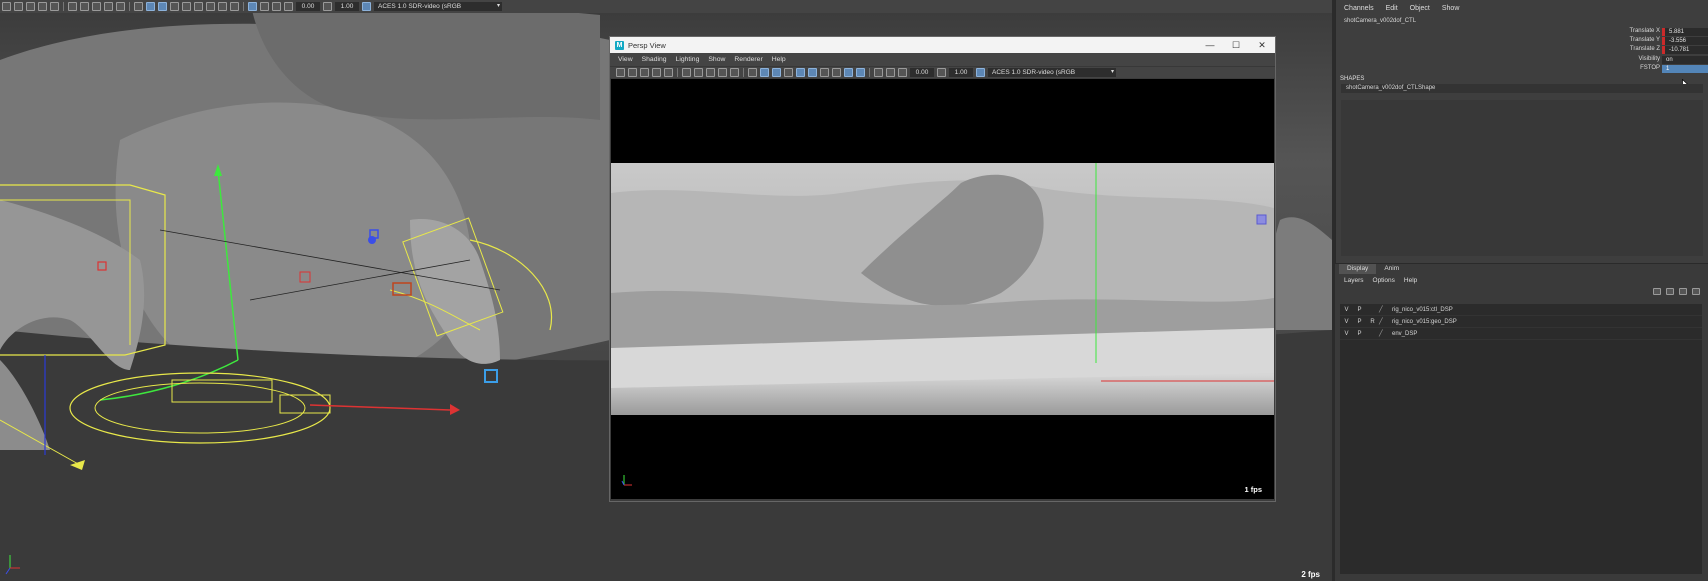 The width and height of the screenshot is (1708, 581). I want to click on attr-row-fstop: FSTOP, so click(1520, 69).